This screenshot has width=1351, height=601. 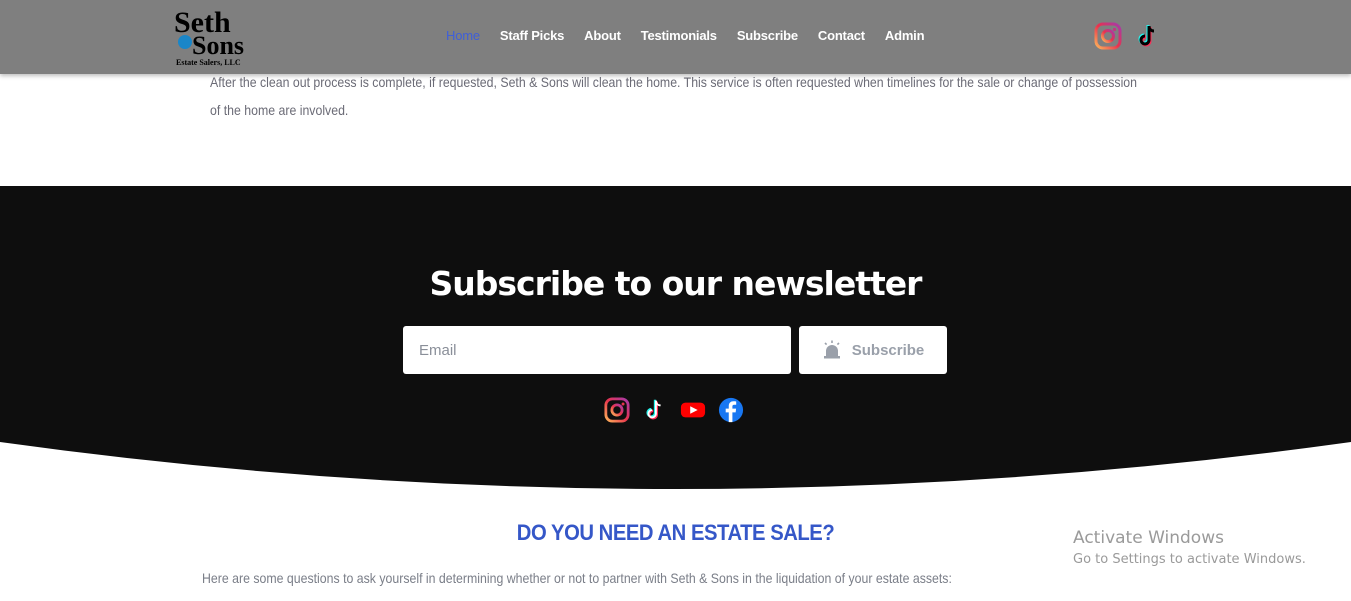 I want to click on logo-text-tagline: Estate Salers, LLC, so click(x=208, y=62).